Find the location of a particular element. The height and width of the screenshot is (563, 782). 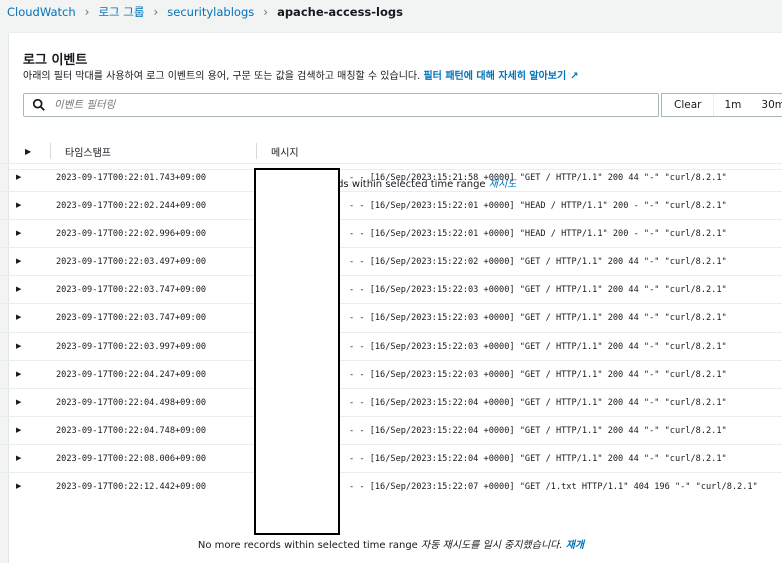

redaction-box is located at coordinates (297, 351).